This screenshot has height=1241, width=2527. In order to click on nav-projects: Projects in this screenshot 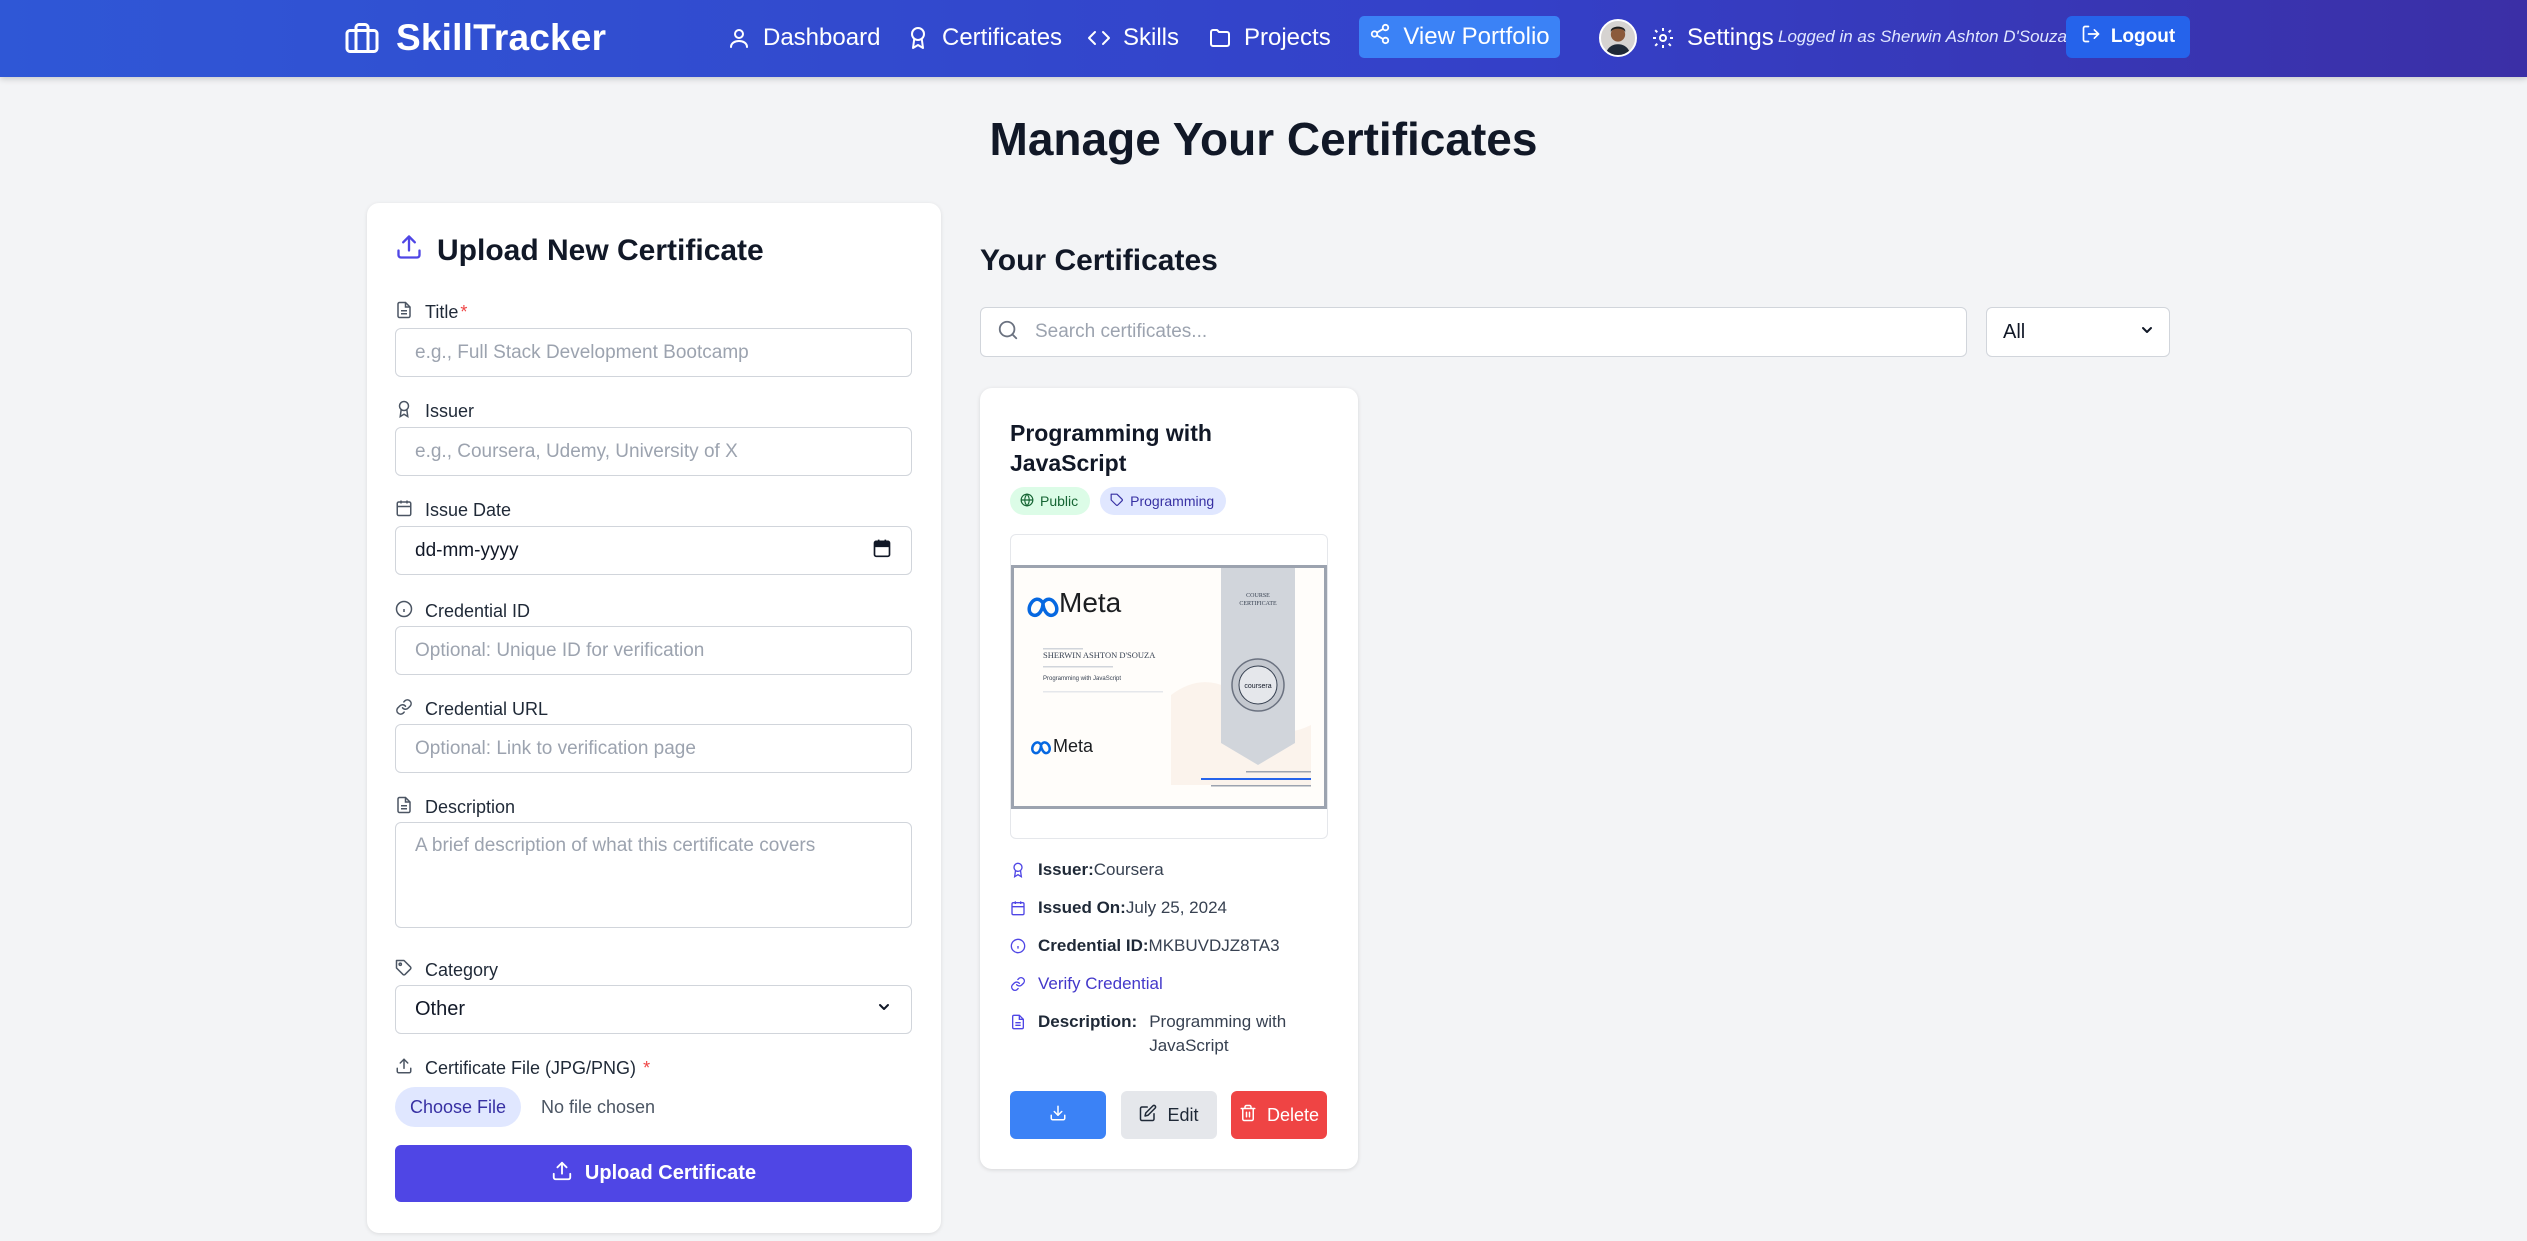, I will do `click(1269, 38)`.